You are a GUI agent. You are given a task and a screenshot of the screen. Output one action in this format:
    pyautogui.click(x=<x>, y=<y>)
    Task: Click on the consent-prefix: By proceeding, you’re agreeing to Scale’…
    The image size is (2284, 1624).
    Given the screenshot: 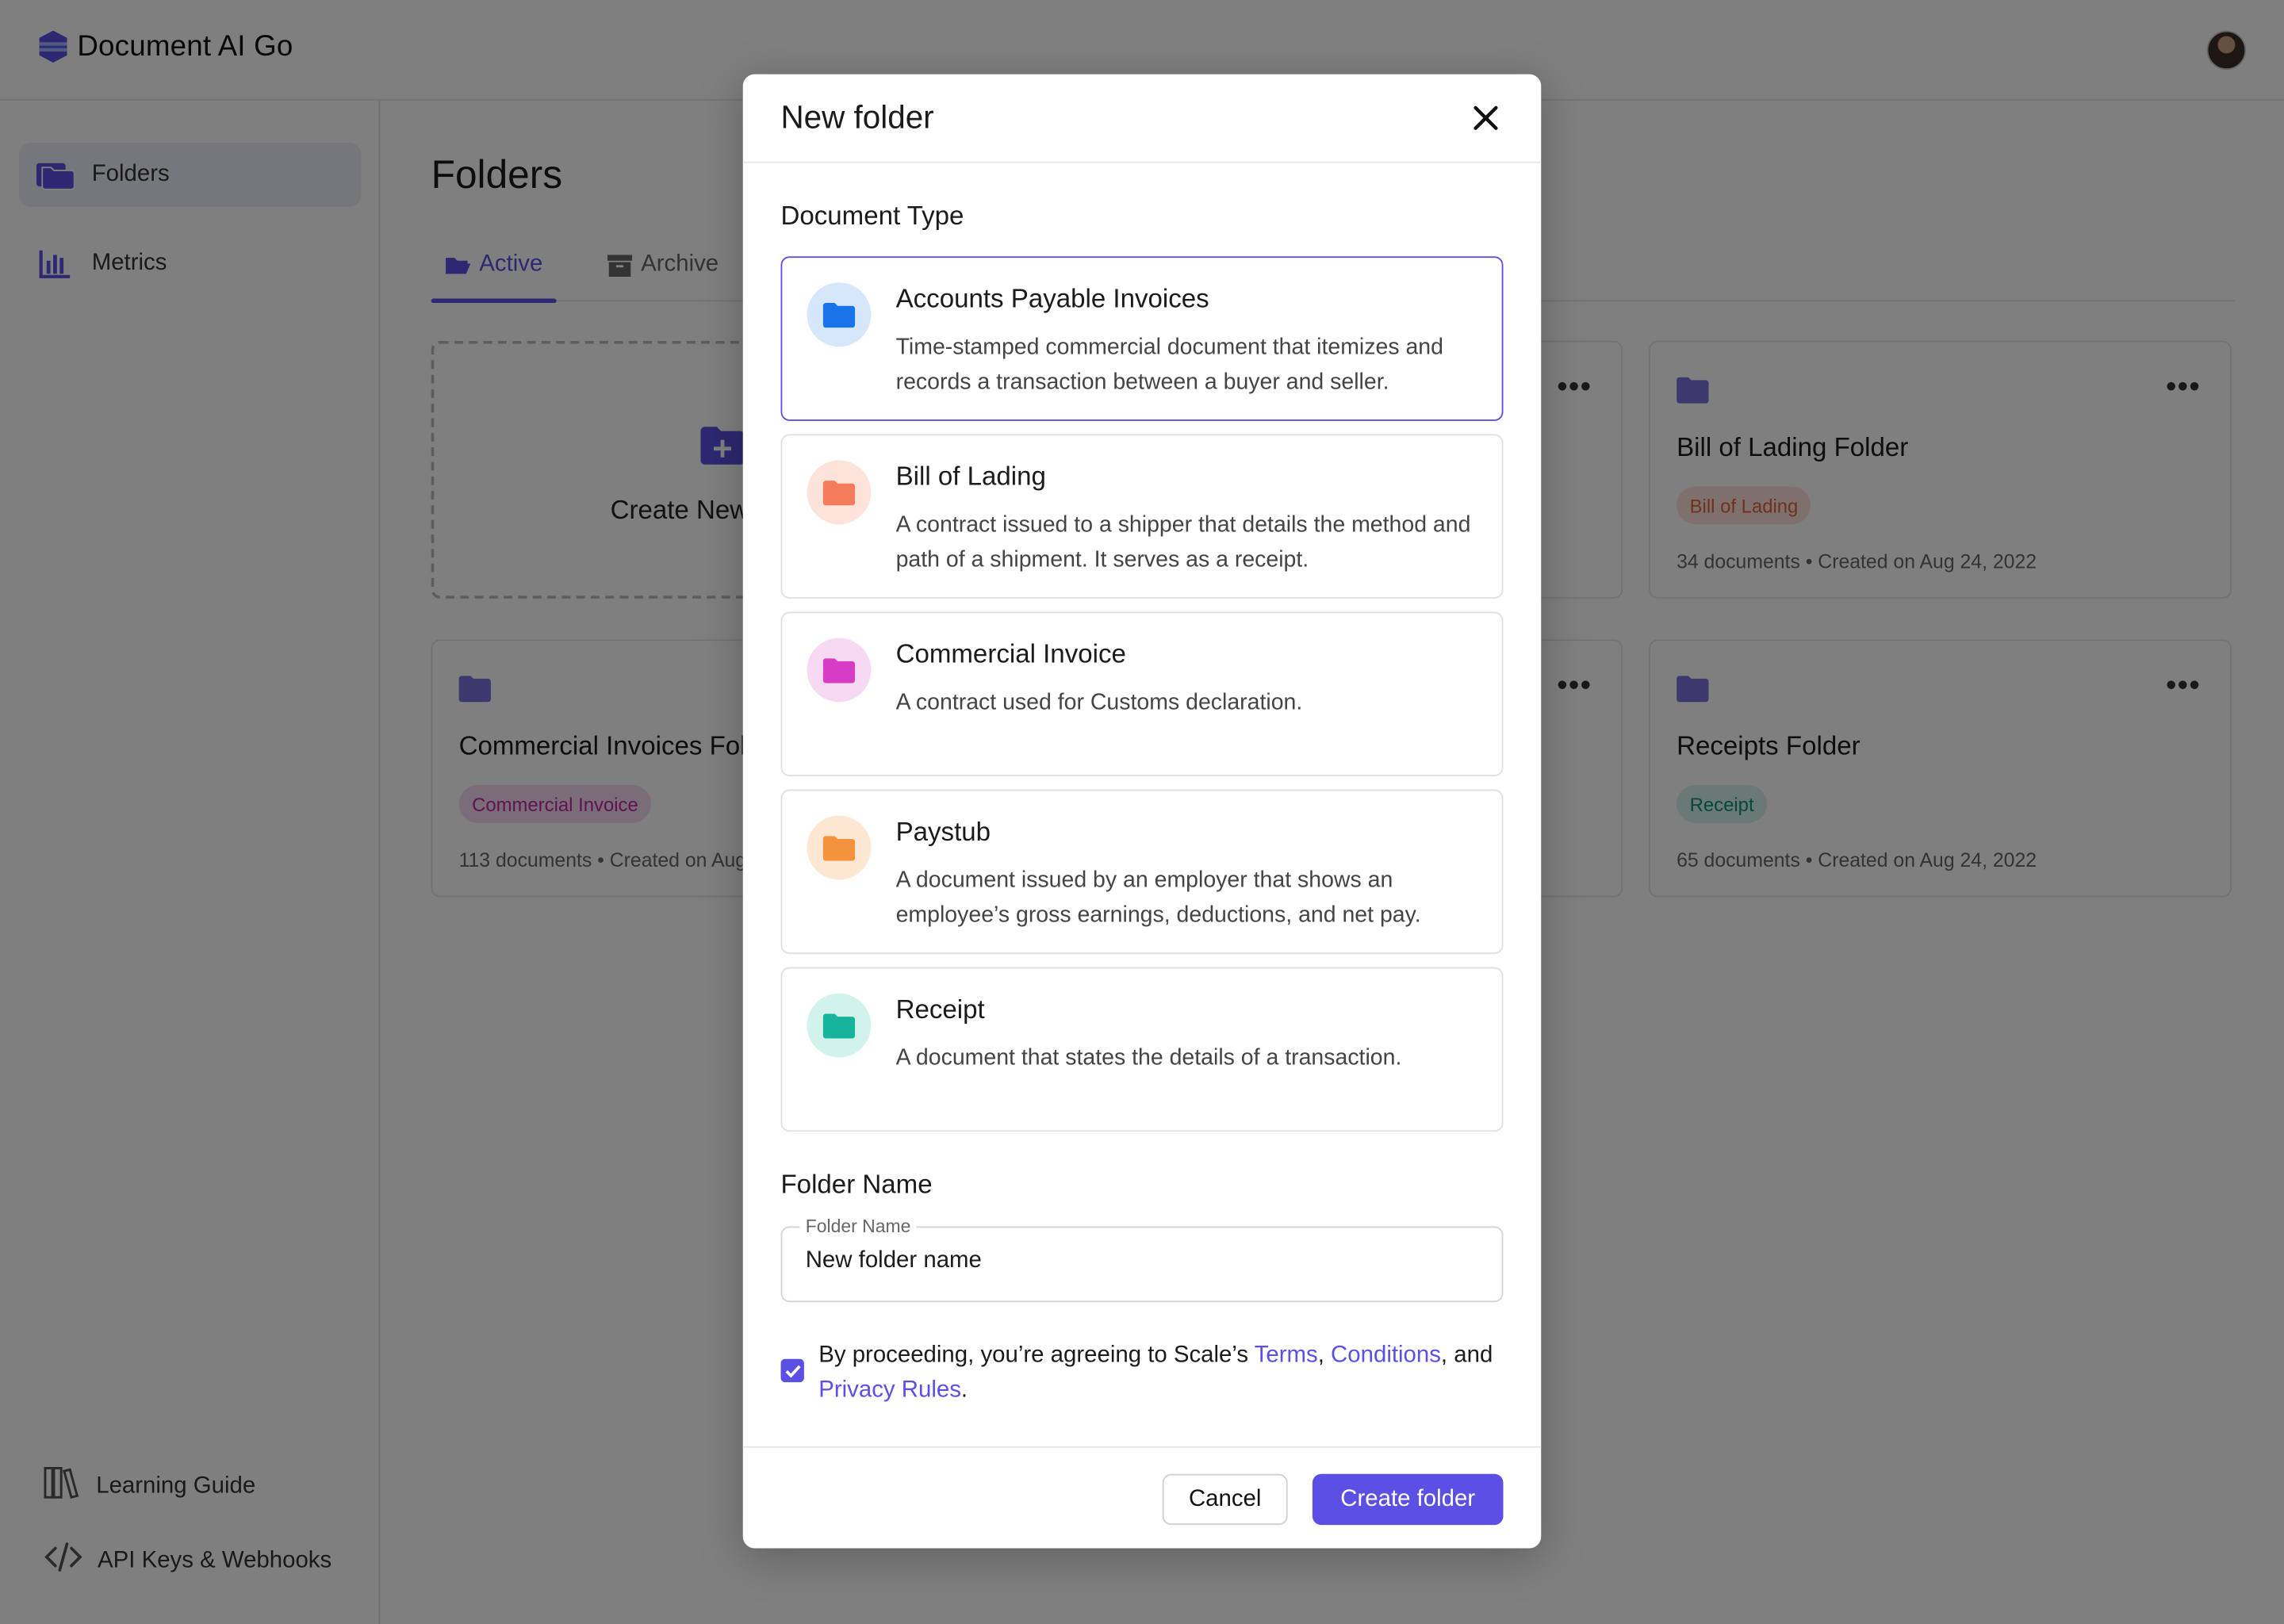 What is the action you would take?
    pyautogui.click(x=1036, y=1355)
    